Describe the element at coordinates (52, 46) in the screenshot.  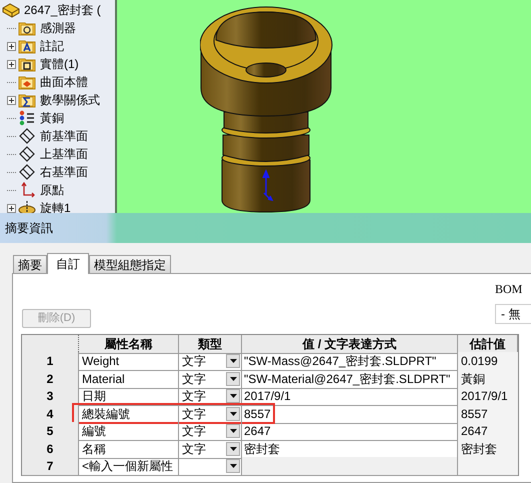
I see `tree-item-label: 註記` at that location.